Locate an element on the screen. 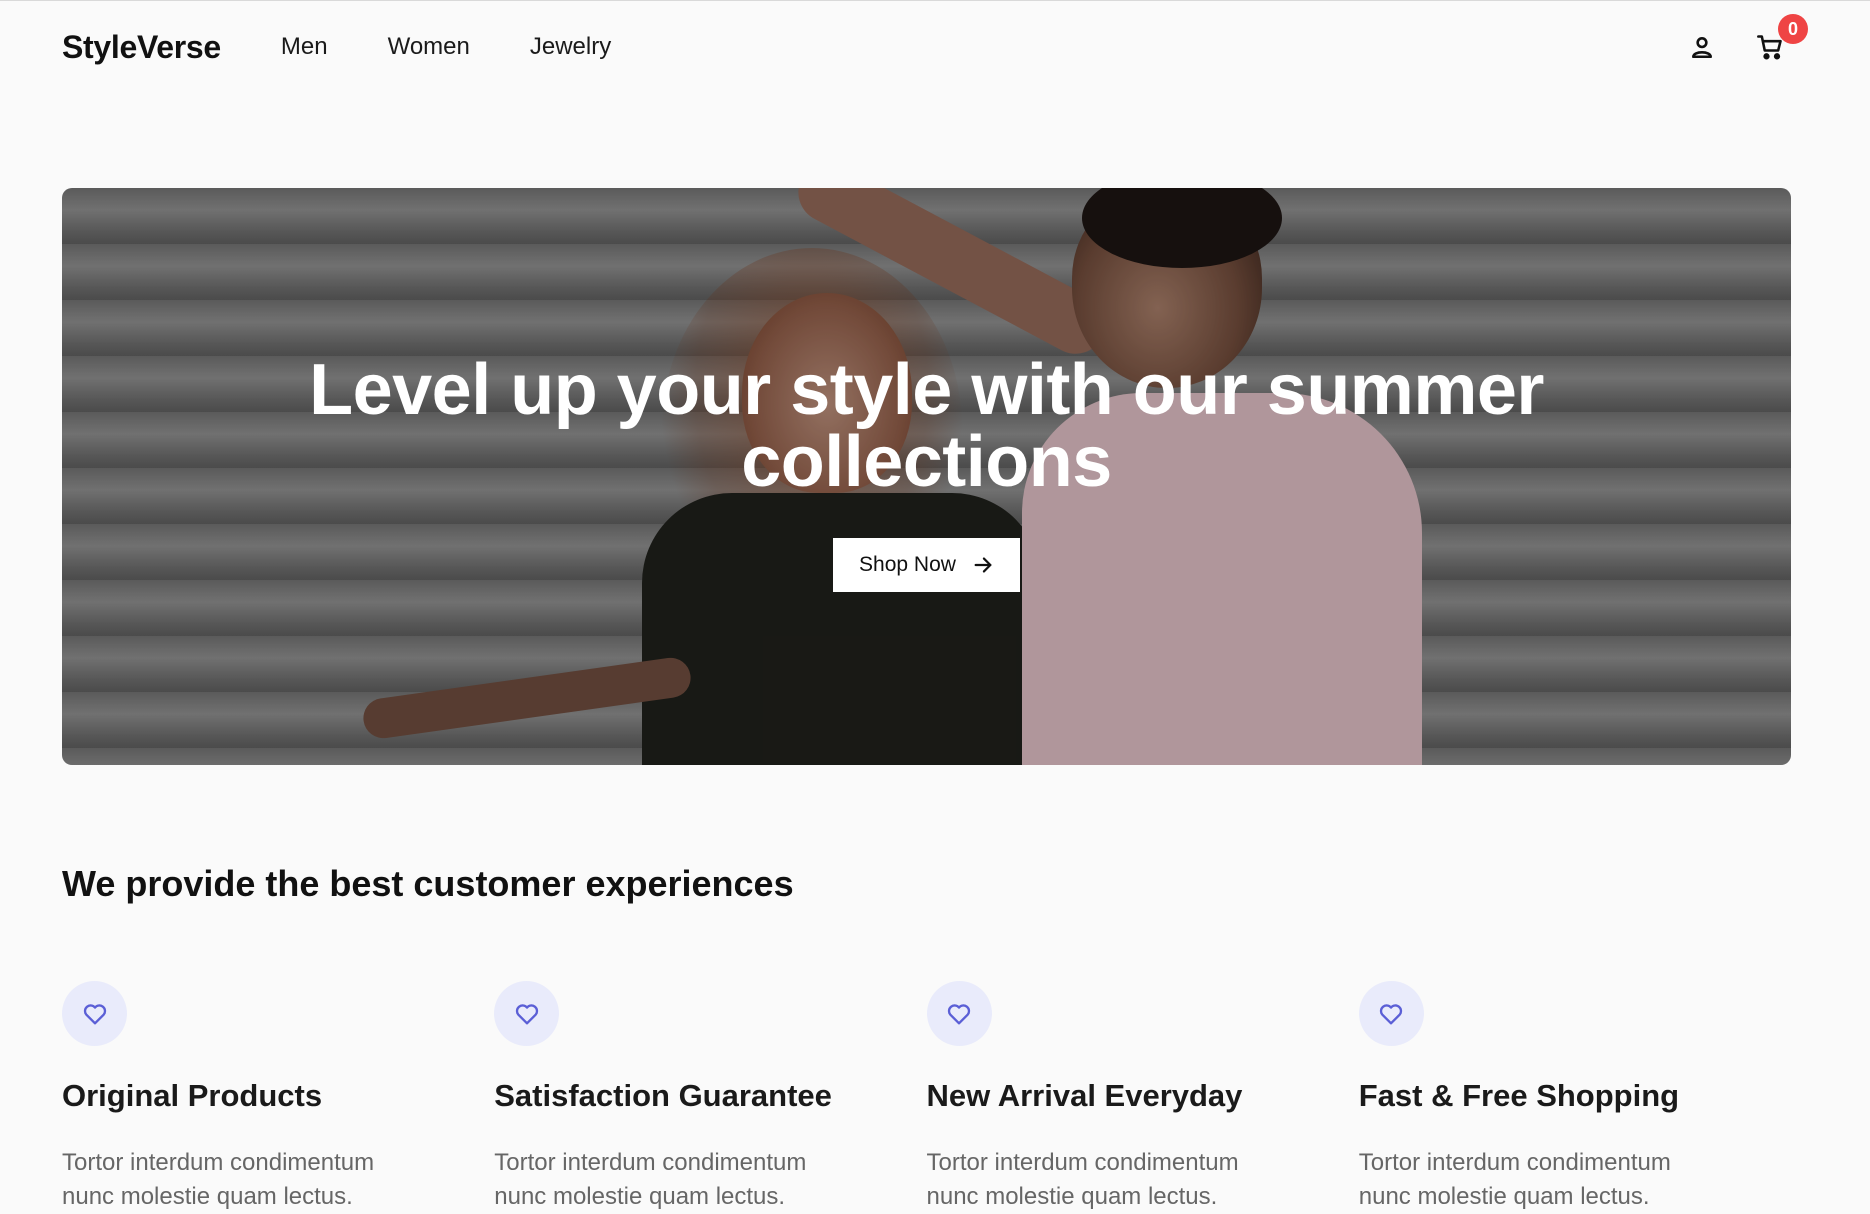  features-section-title: We provide the best customer experiences is located at coordinates (428, 883).